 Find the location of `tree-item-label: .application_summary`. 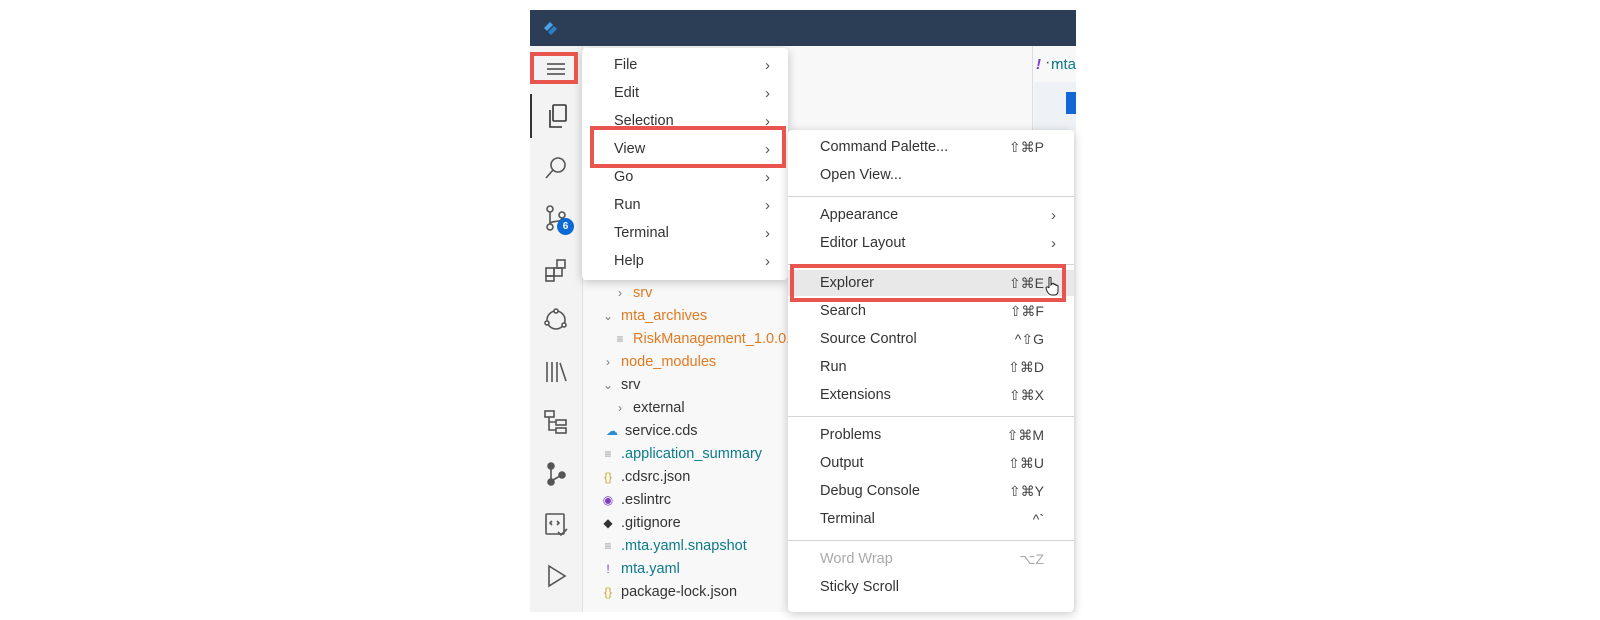

tree-item-label: .application_summary is located at coordinates (692, 454).